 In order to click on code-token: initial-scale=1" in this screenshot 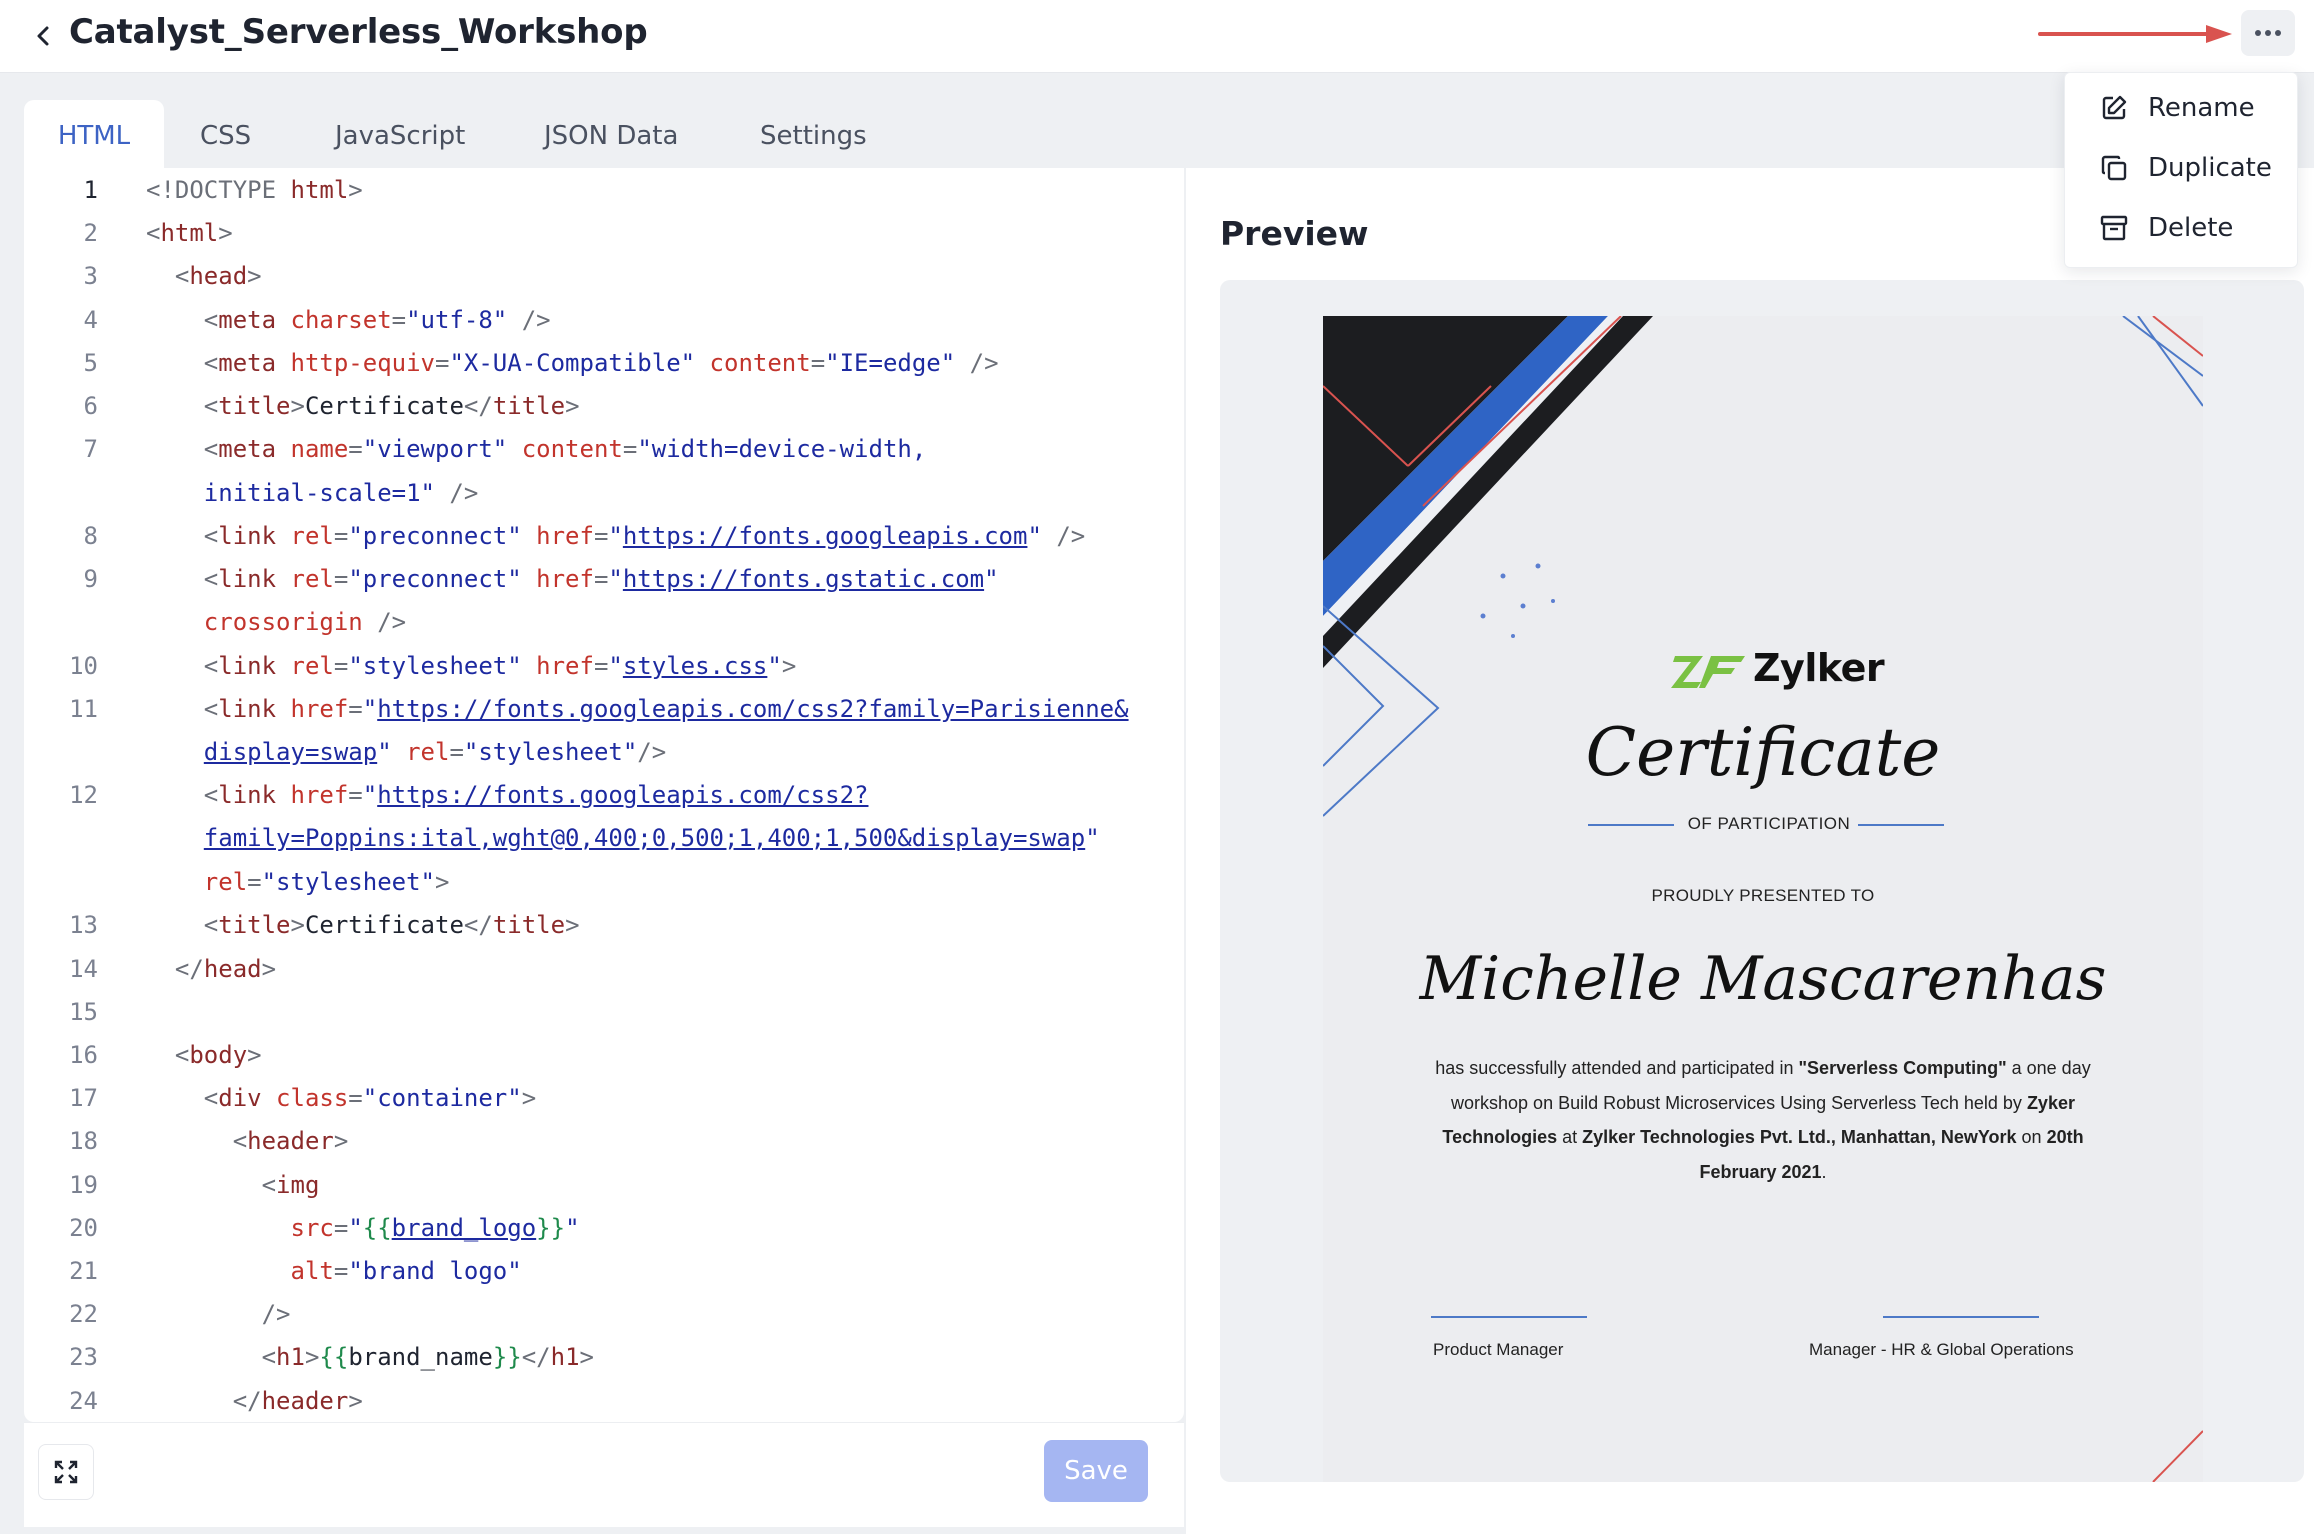, I will do `click(319, 493)`.